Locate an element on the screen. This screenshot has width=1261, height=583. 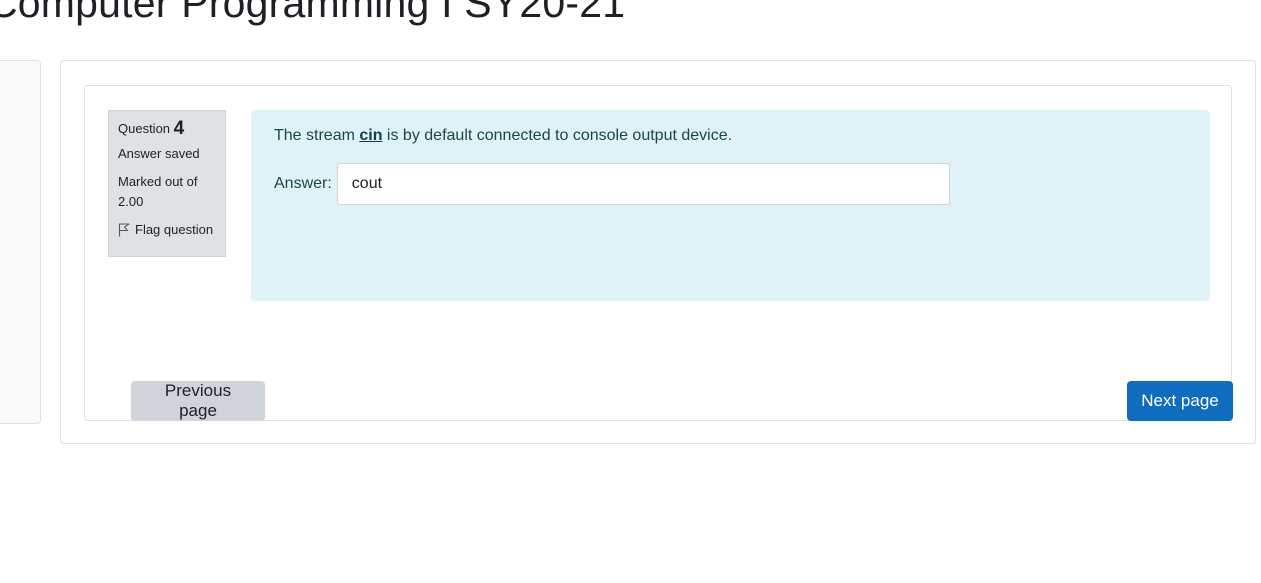
question-text-before: The stream is located at coordinates (317, 135).